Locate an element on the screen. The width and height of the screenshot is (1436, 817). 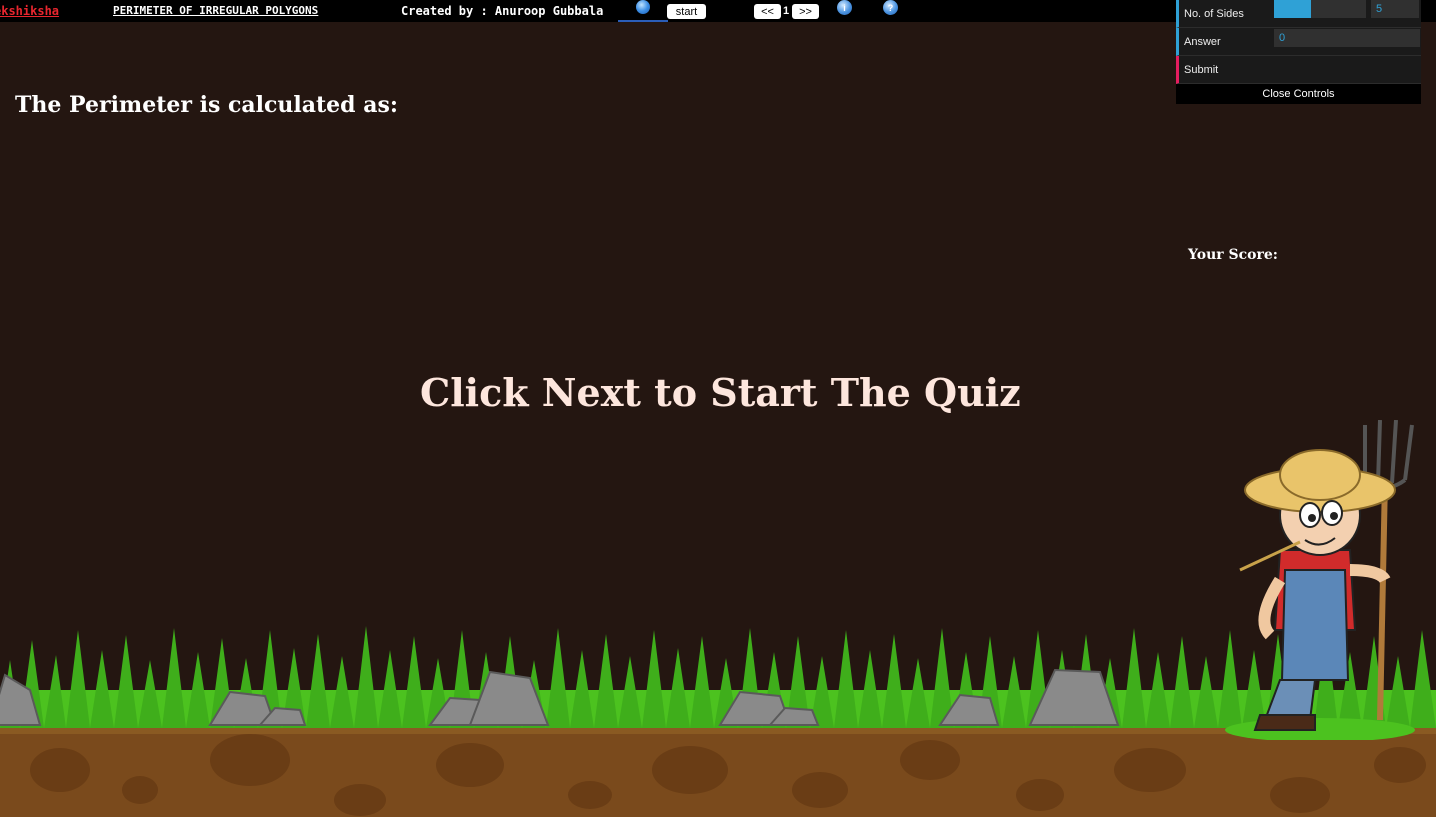
sides-value-input: 5 is located at coordinates (1395, 9).